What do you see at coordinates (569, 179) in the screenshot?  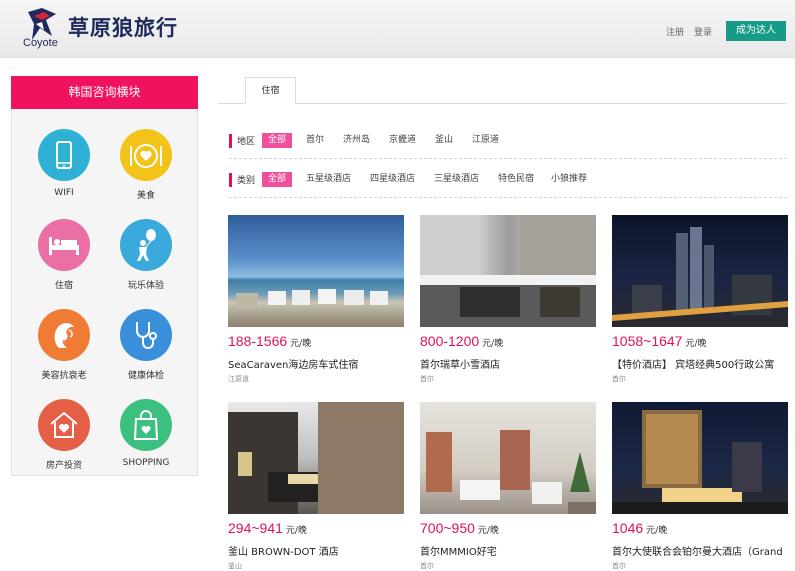 I see `category-option-recommended: 小狼推荐` at bounding box center [569, 179].